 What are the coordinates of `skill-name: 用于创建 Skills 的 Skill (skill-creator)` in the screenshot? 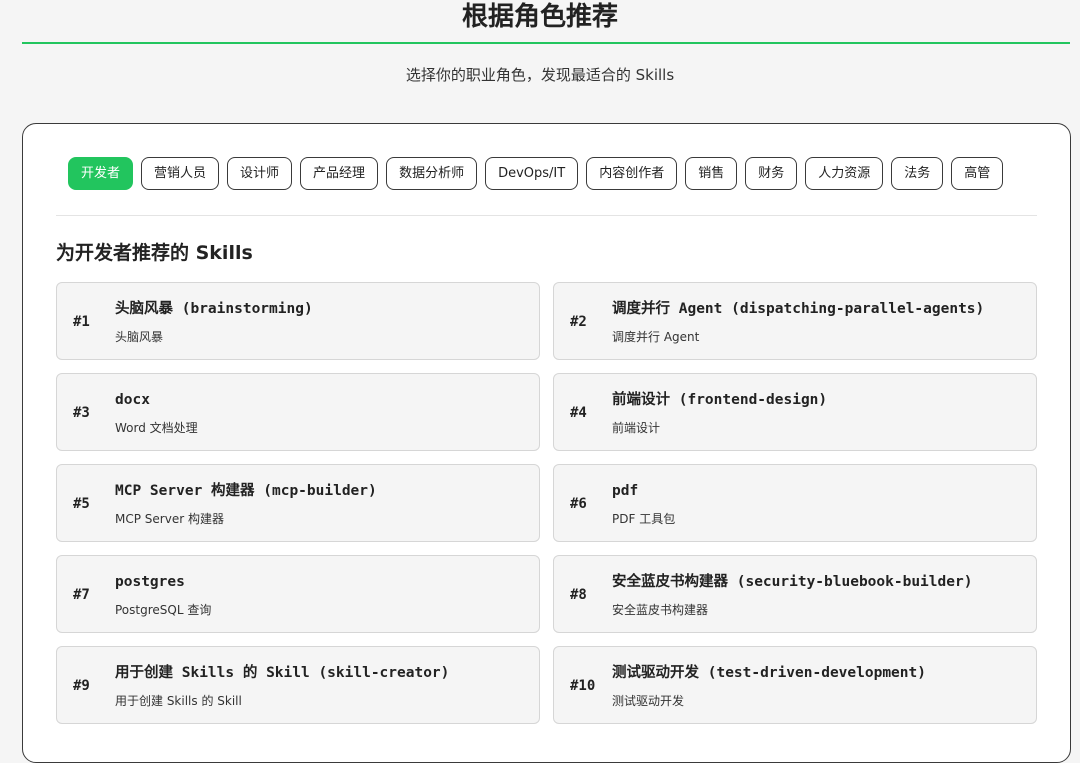 It's located at (282, 673).